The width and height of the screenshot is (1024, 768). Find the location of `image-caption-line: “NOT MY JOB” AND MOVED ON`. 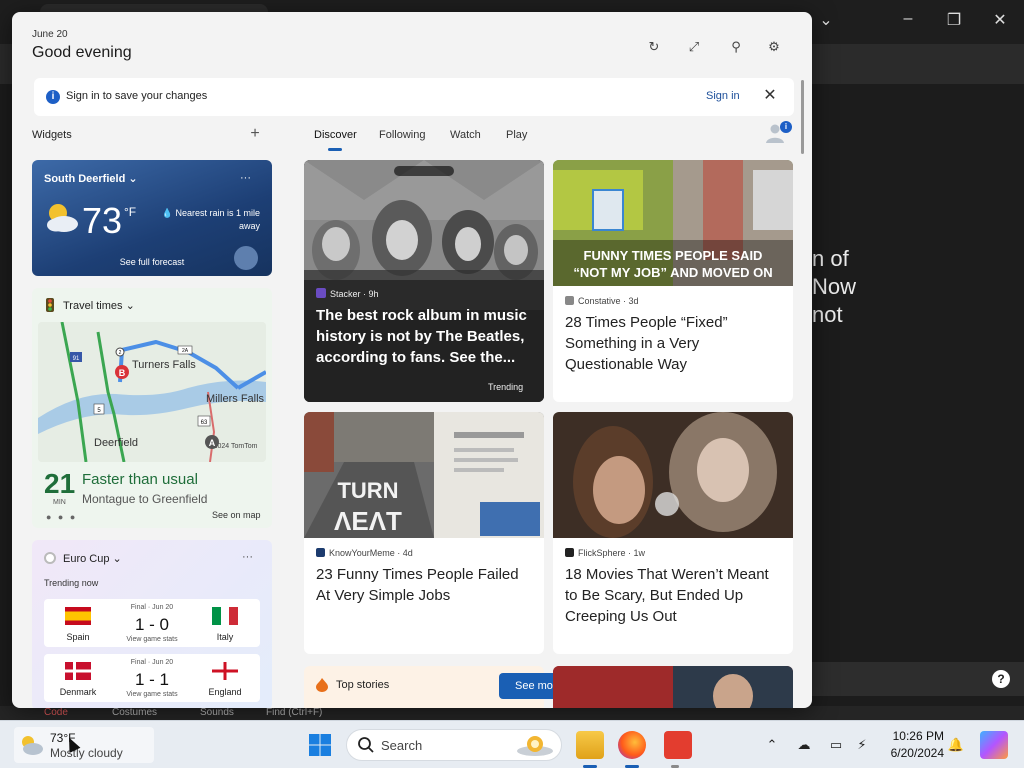

image-caption-line: “NOT MY JOB” AND MOVED ON is located at coordinates (672, 272).